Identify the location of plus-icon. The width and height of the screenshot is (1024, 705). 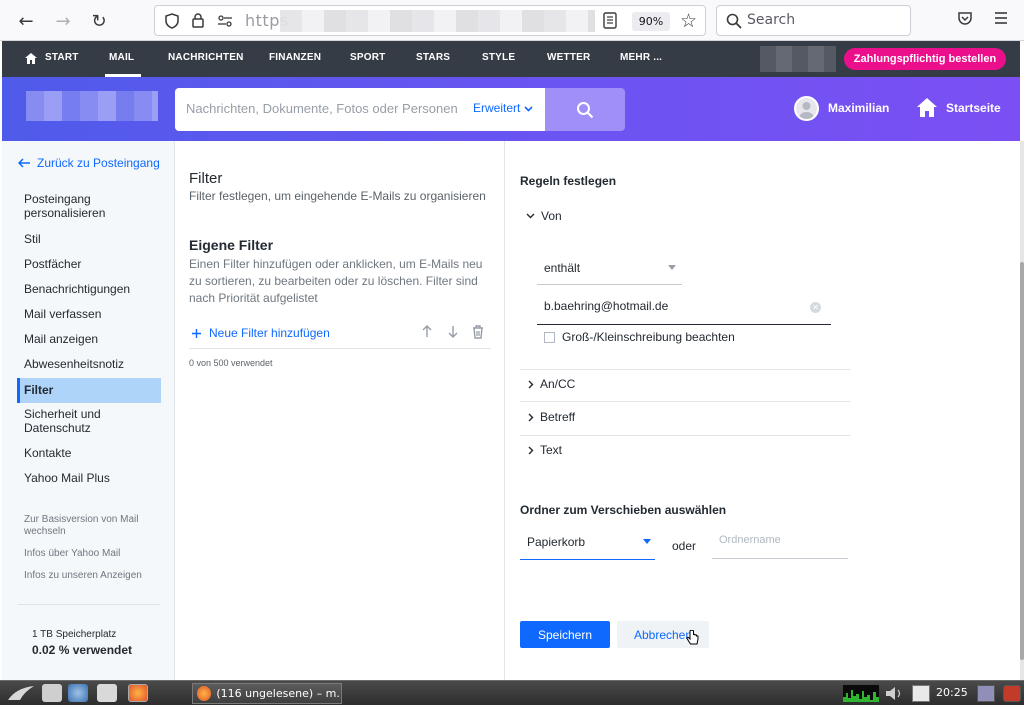
(196, 333).